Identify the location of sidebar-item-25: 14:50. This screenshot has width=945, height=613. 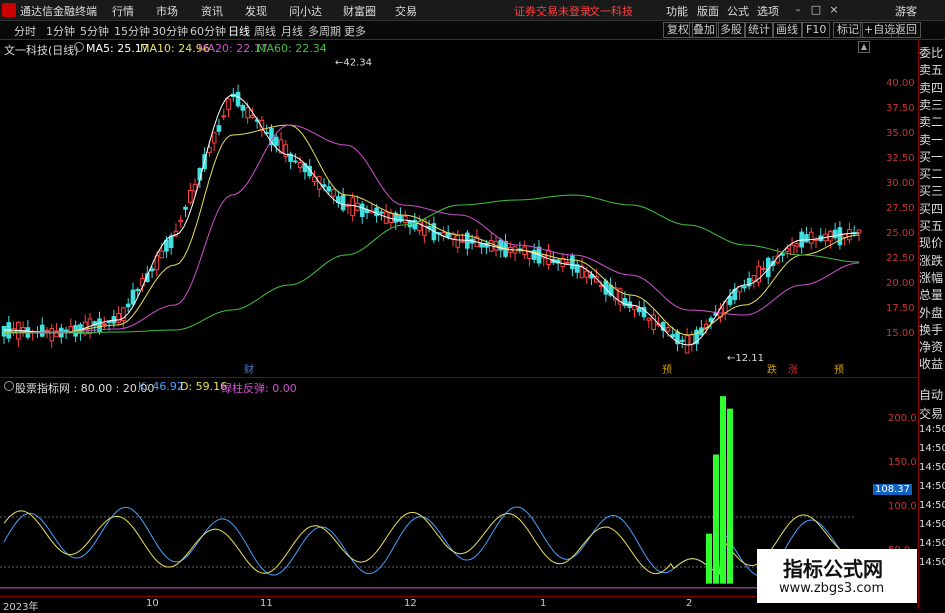
(932, 505).